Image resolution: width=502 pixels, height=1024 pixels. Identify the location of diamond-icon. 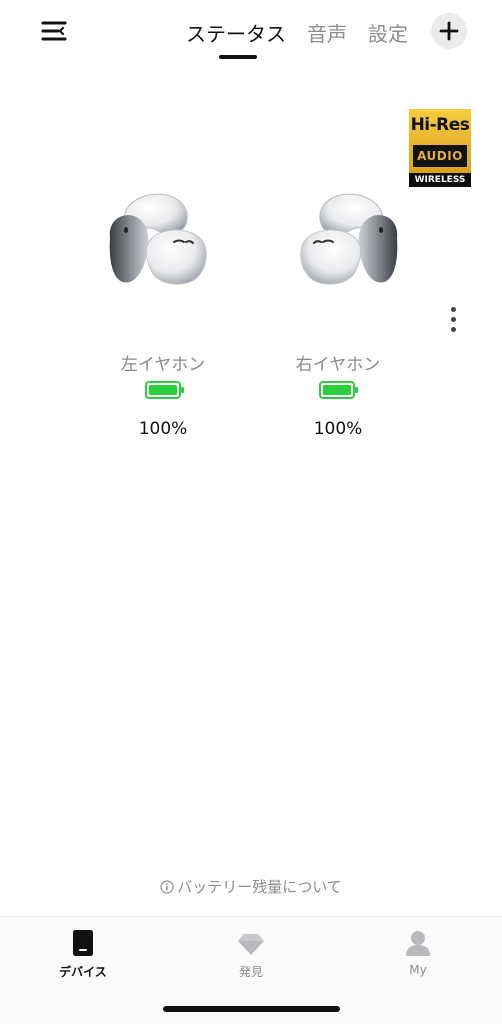
(251, 944).